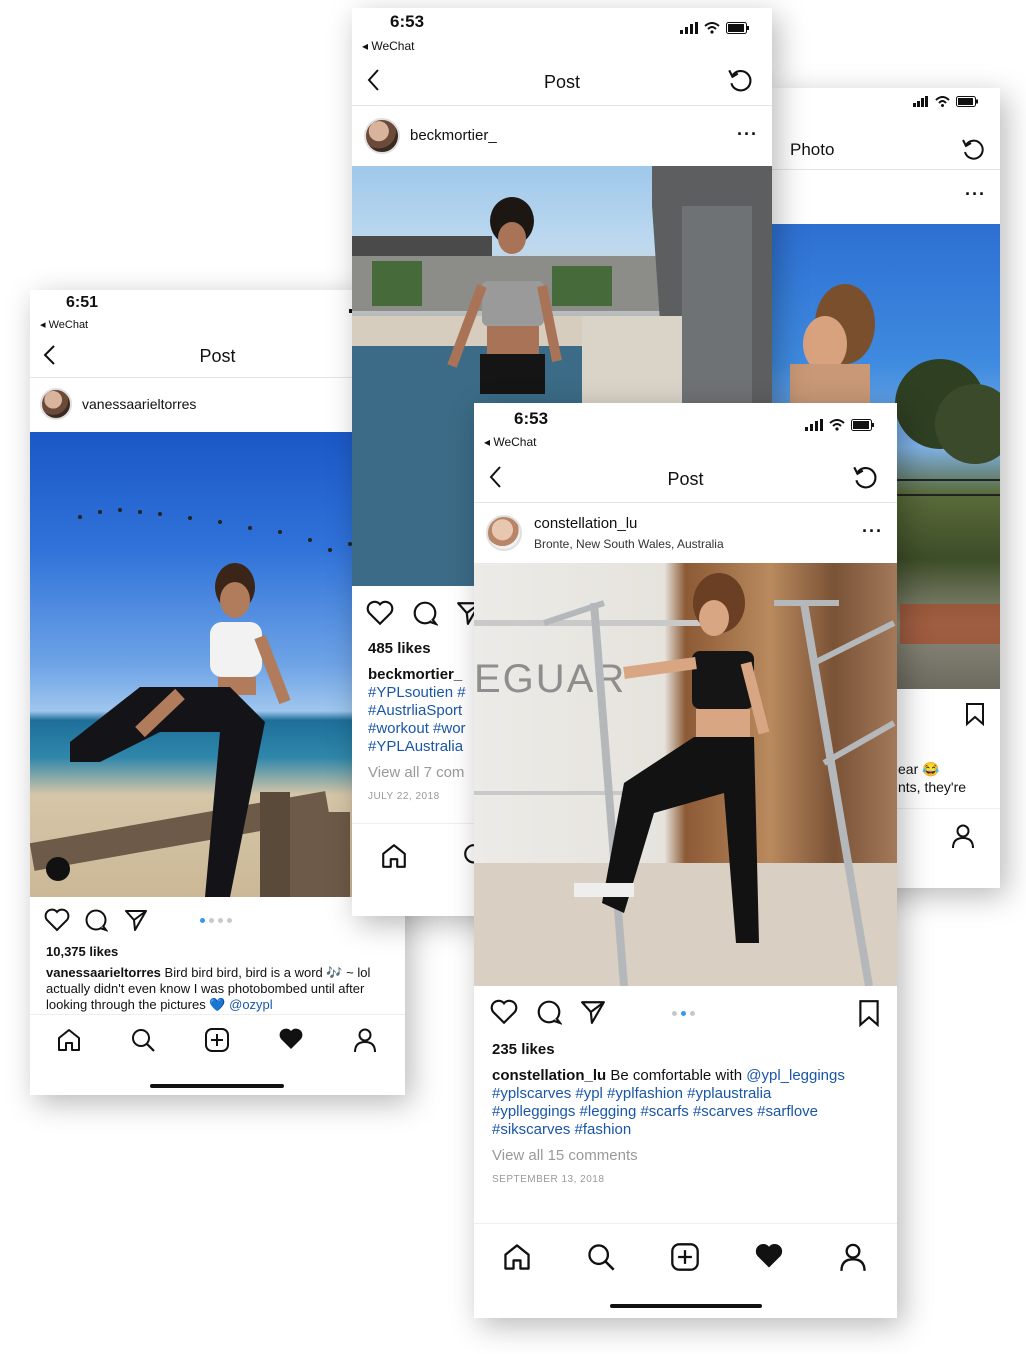  Describe the element at coordinates (919, 769) in the screenshot. I see `caption-fragment-1: ear 😂` at that location.